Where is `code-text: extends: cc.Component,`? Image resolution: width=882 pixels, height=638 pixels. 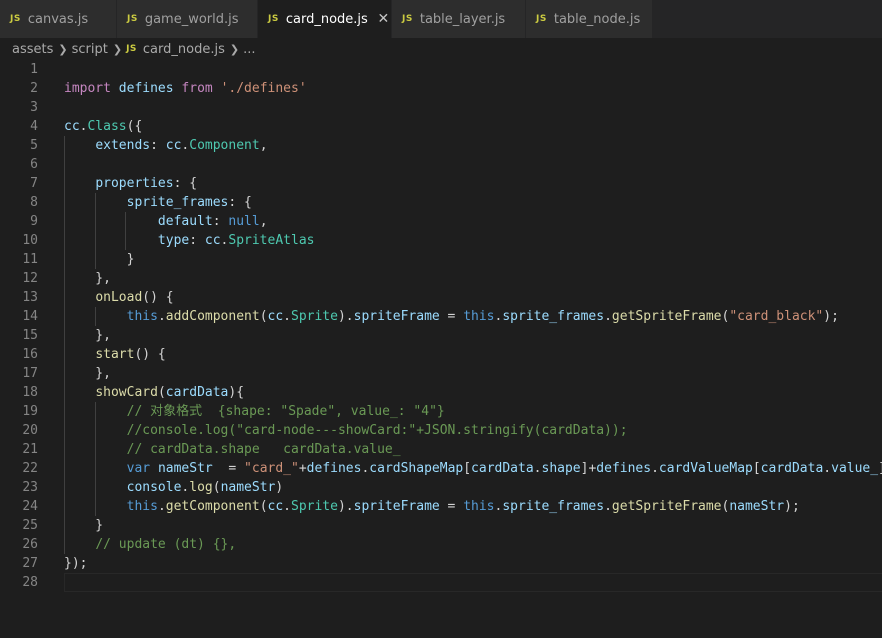 code-text: extends: cc.Component, is located at coordinates (181, 145).